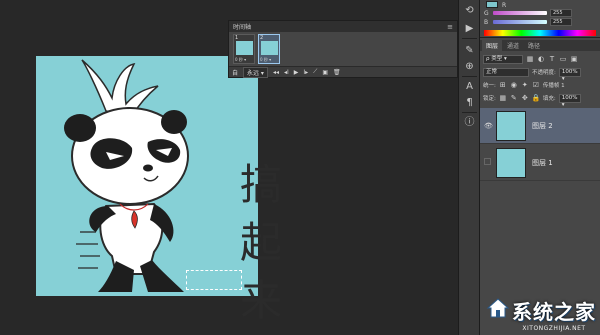 This screenshot has width=600, height=335. What do you see at coordinates (343, 26) in the screenshot?
I see `timeline-header: 时间轴 ≡` at bounding box center [343, 26].